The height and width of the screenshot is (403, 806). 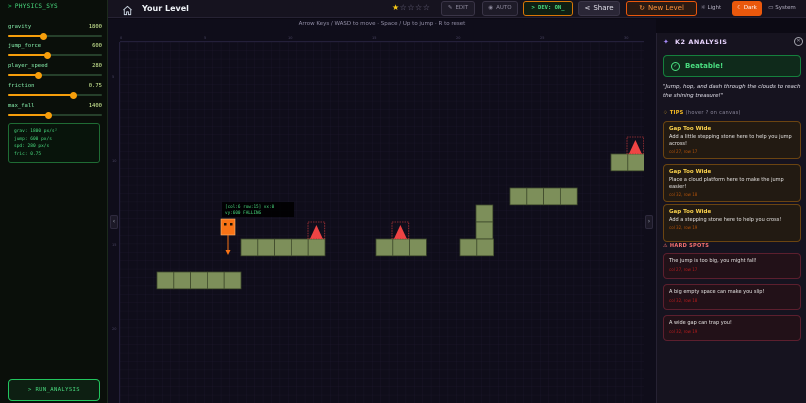 I want to click on tip-location: col 32, row 18, so click(x=683, y=194).